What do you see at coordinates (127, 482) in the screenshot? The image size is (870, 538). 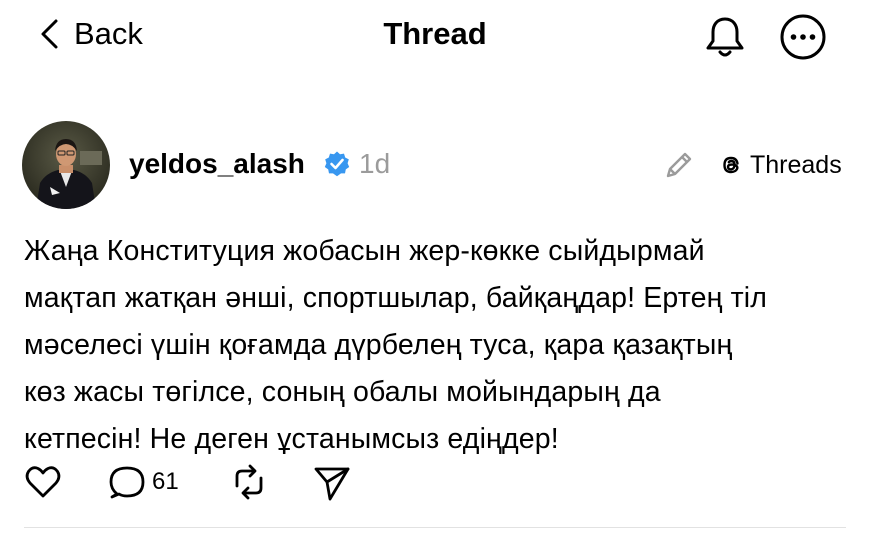 I see `comment-icon` at bounding box center [127, 482].